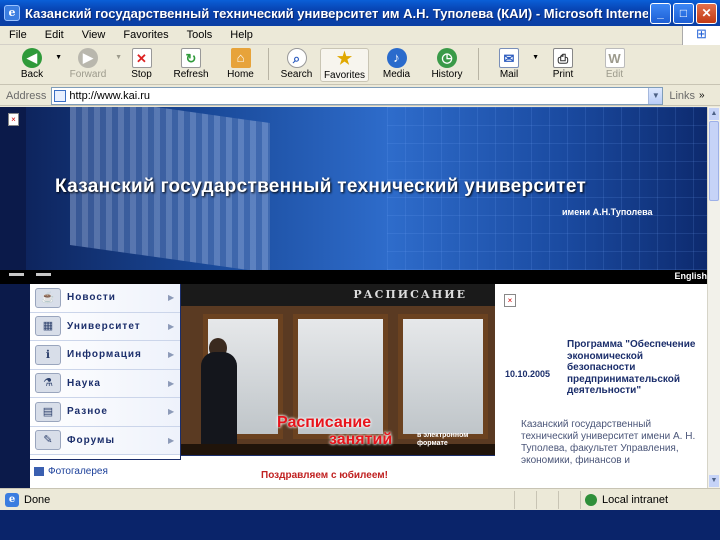 This screenshot has width=720, height=540. What do you see at coordinates (48, 383) in the screenshot?
I see `microscope-icon: ⚗` at bounding box center [48, 383].